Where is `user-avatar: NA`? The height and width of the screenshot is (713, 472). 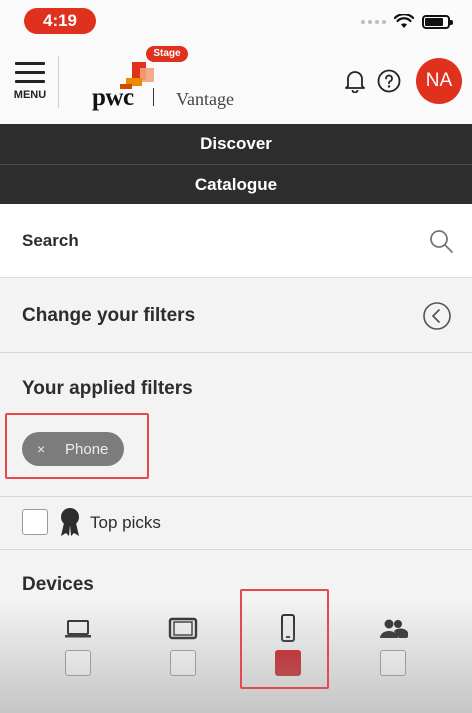 user-avatar: NA is located at coordinates (439, 81).